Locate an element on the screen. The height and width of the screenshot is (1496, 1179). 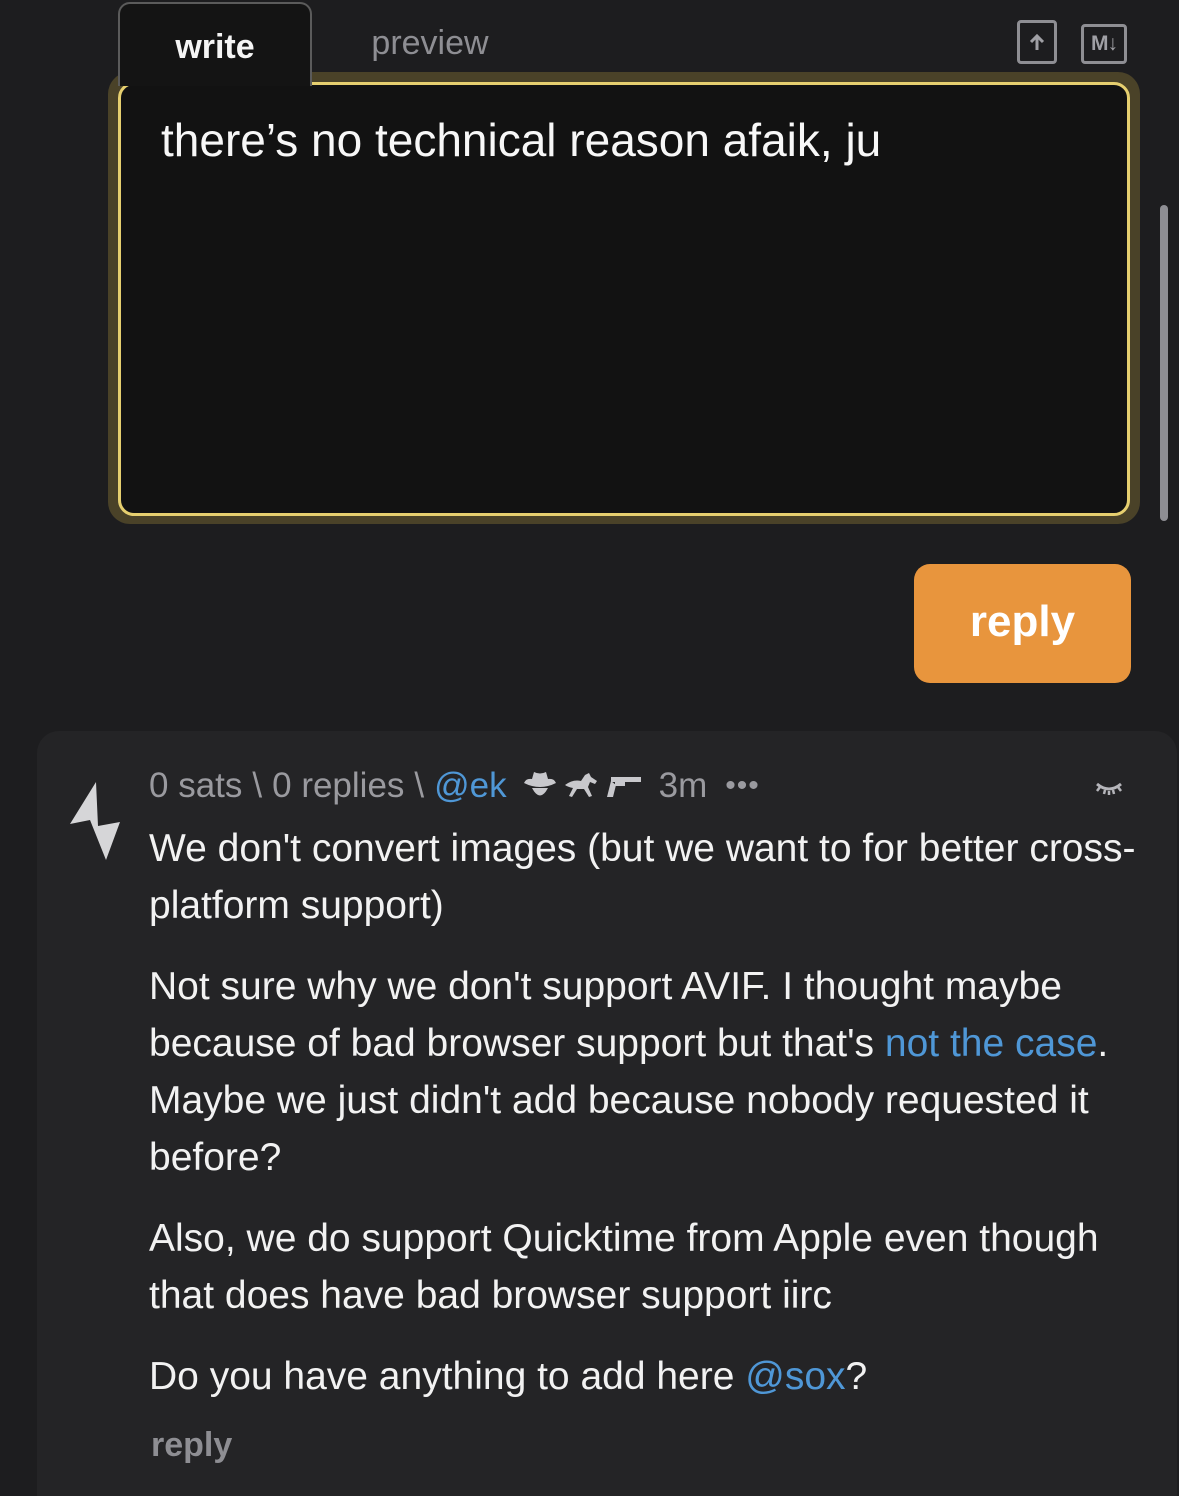
comment-age: 3m is located at coordinates (683, 786).